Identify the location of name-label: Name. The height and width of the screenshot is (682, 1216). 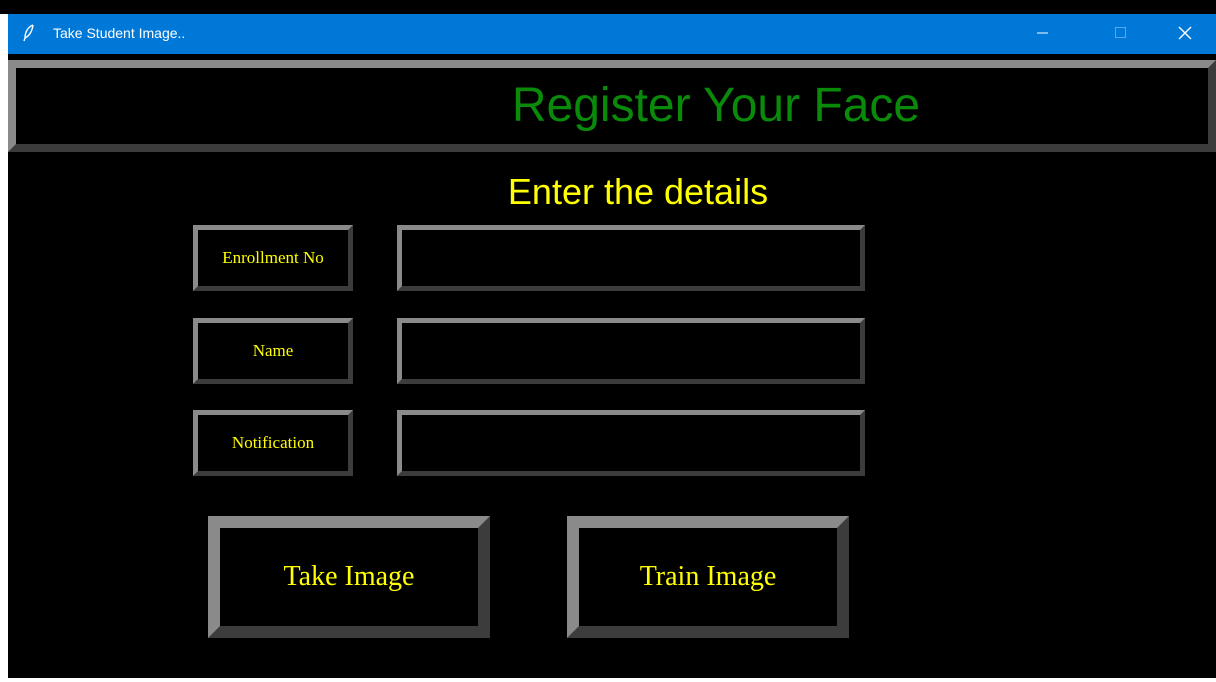
(273, 351).